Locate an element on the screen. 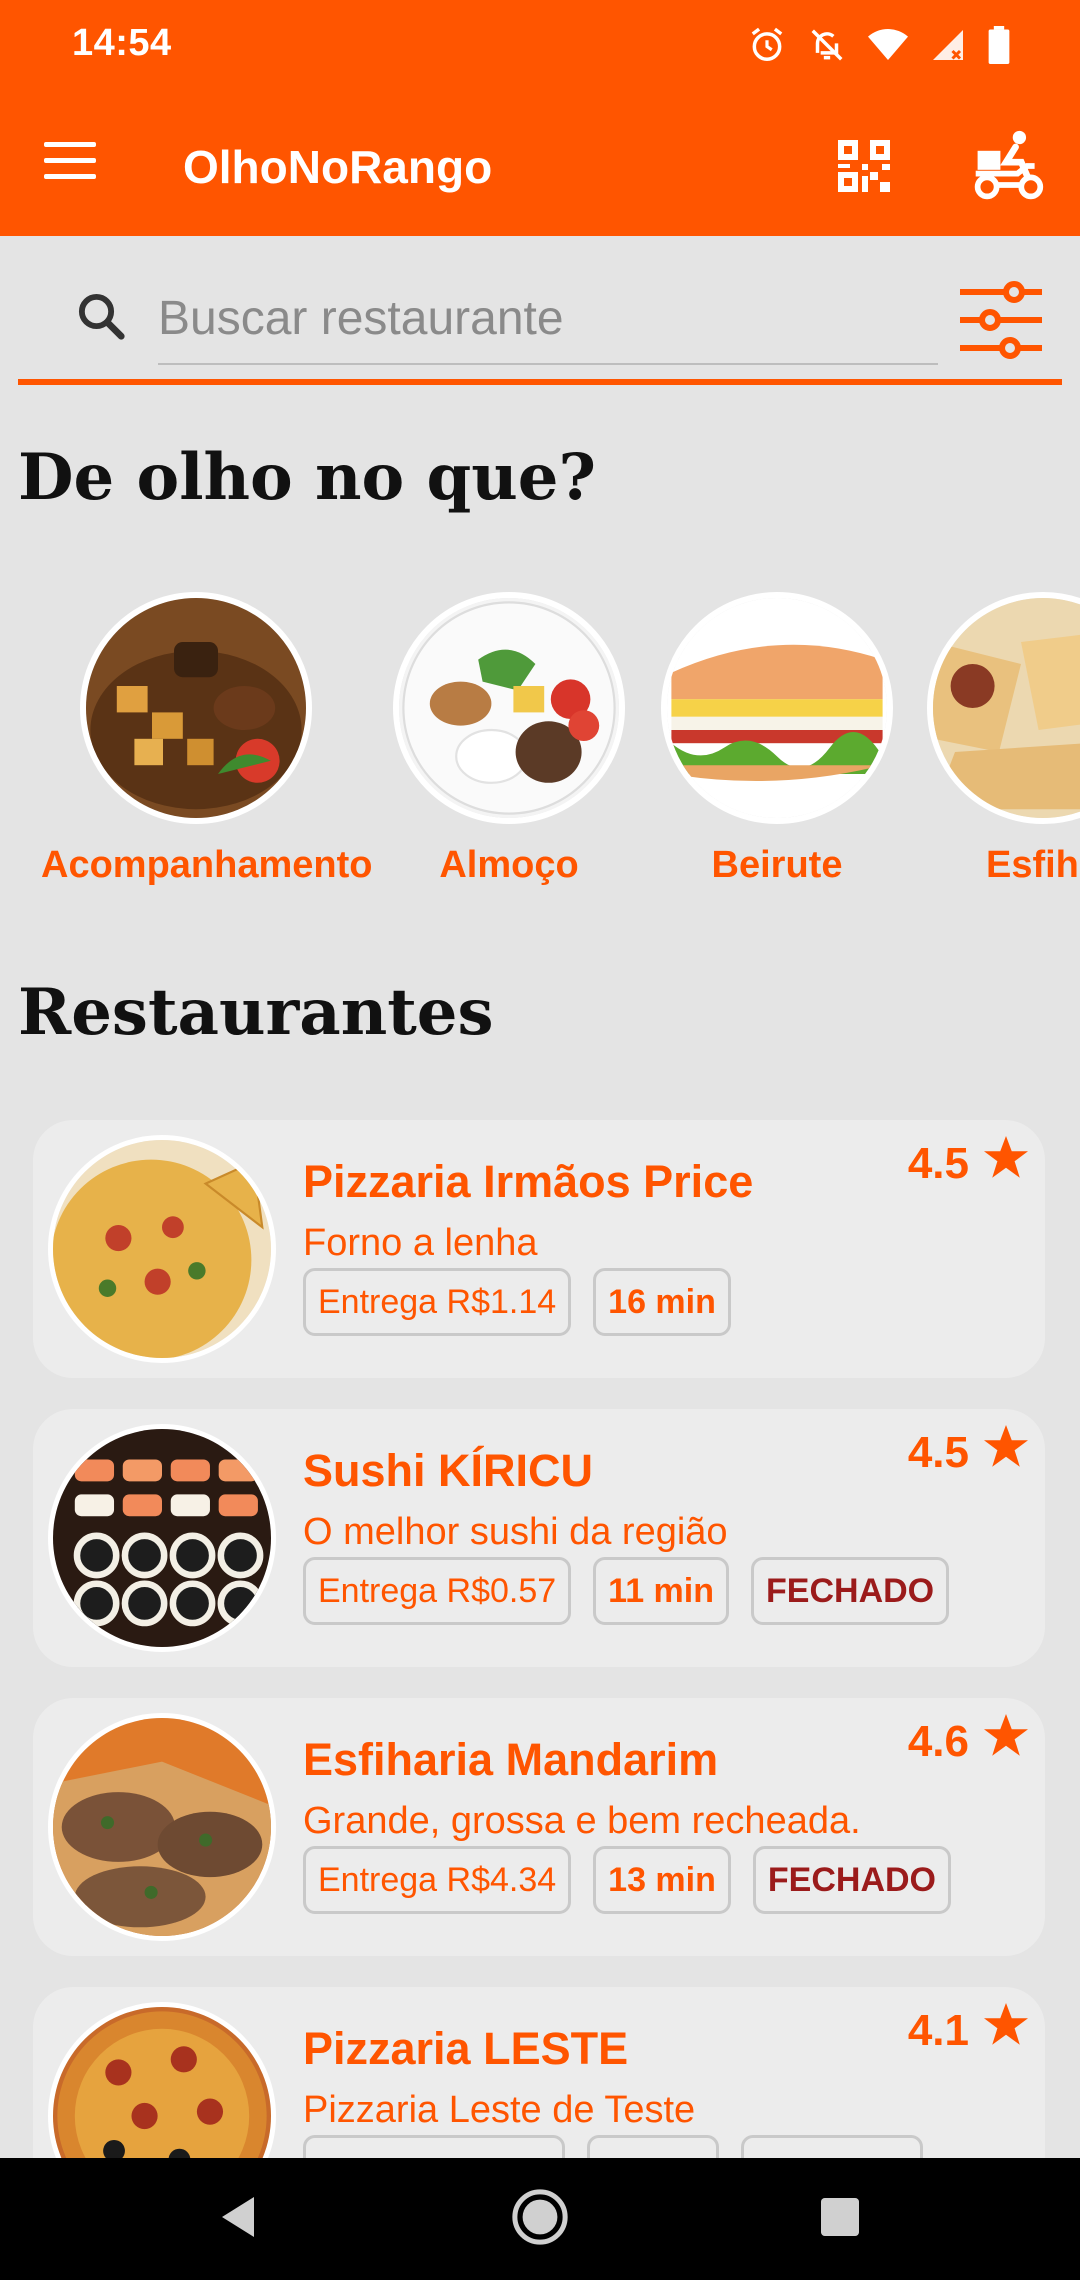 The image size is (1080, 2280). delivery-time-badge: 16 min is located at coordinates (662, 1302).